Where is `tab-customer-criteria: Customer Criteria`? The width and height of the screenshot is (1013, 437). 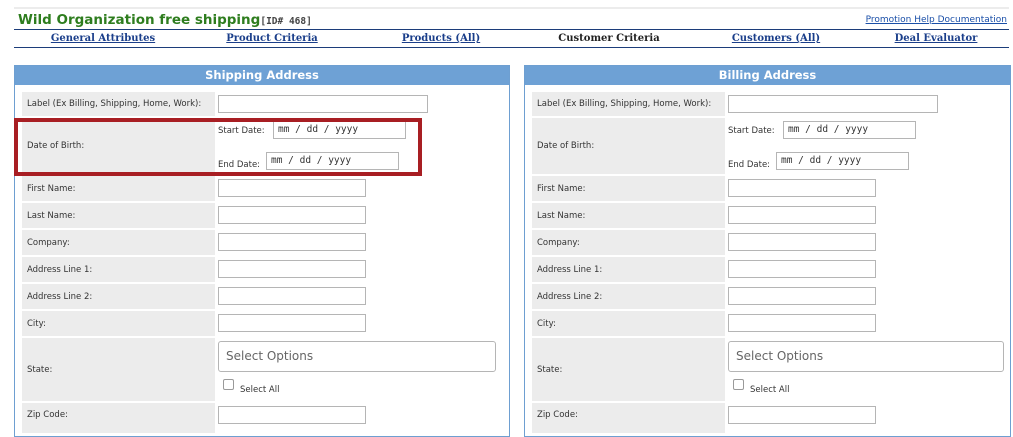 tab-customer-criteria: Customer Criteria is located at coordinates (608, 38).